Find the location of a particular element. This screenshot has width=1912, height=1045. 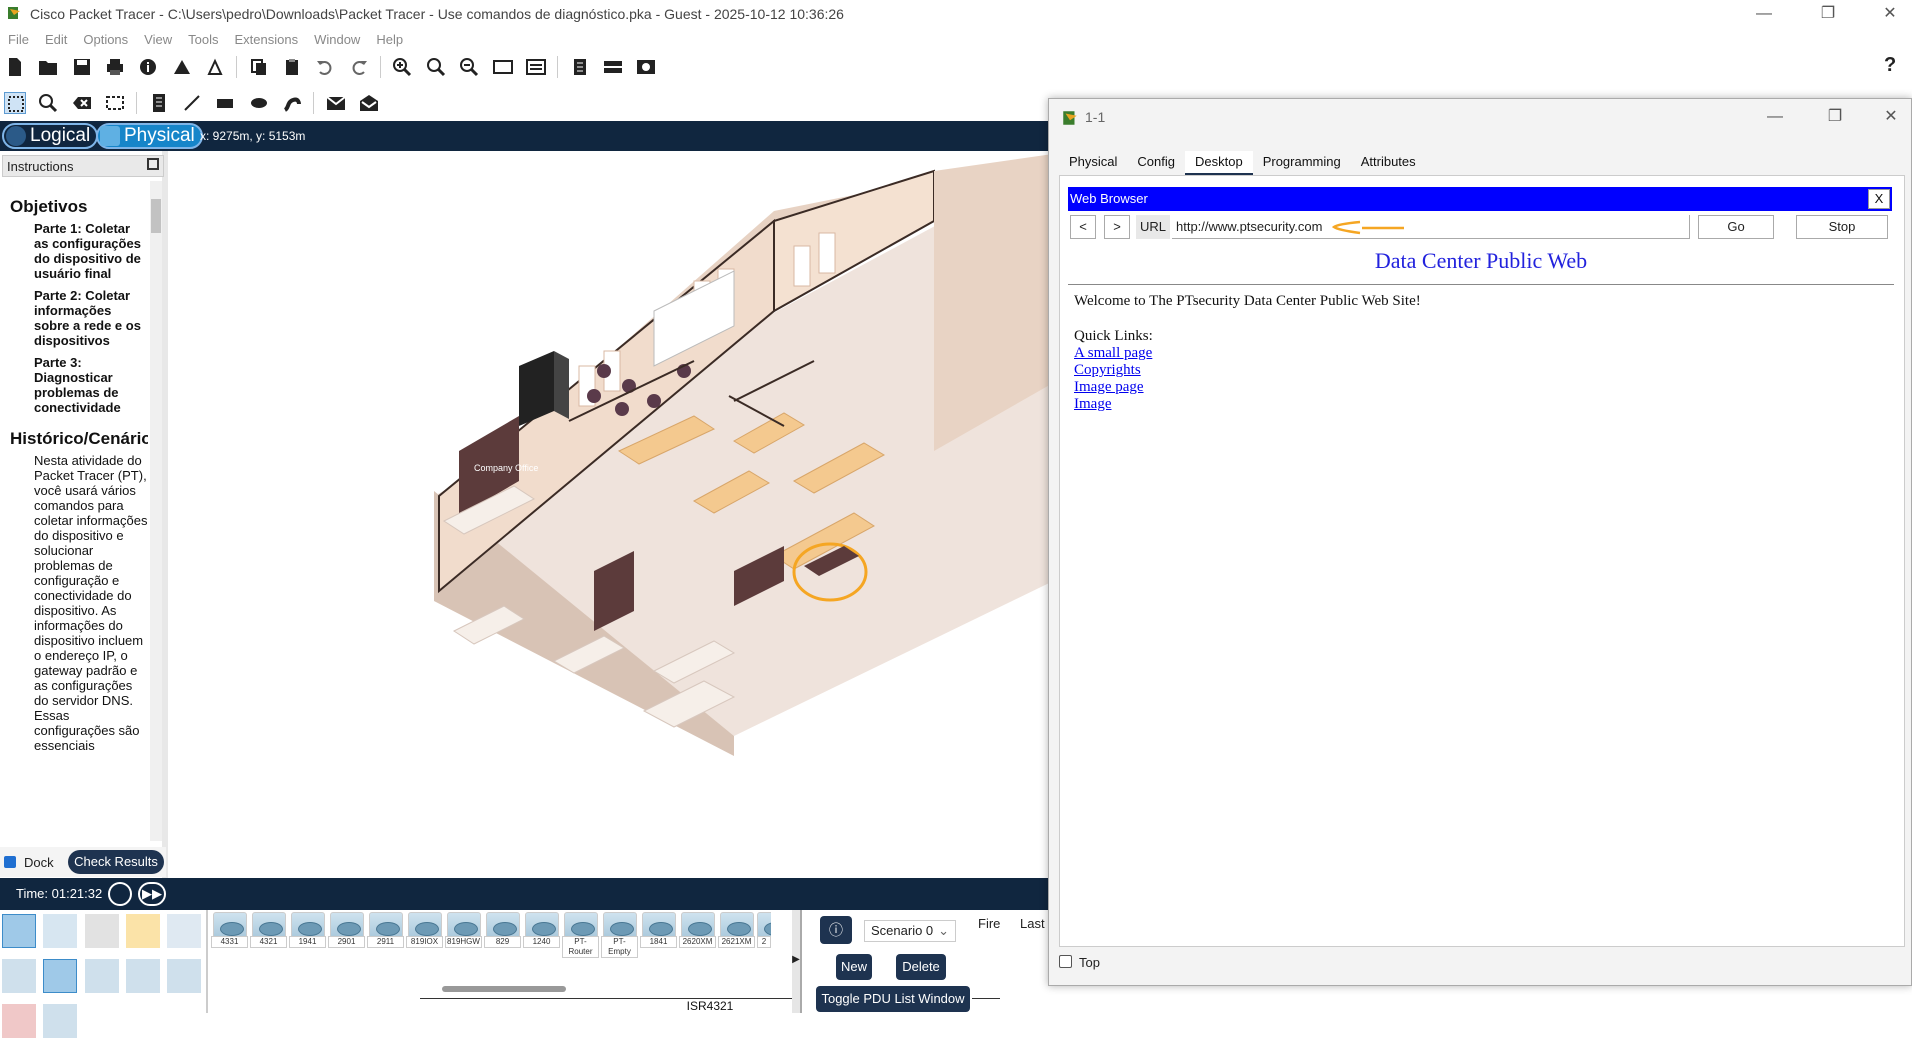

menu-options: Options is located at coordinates (105, 39).